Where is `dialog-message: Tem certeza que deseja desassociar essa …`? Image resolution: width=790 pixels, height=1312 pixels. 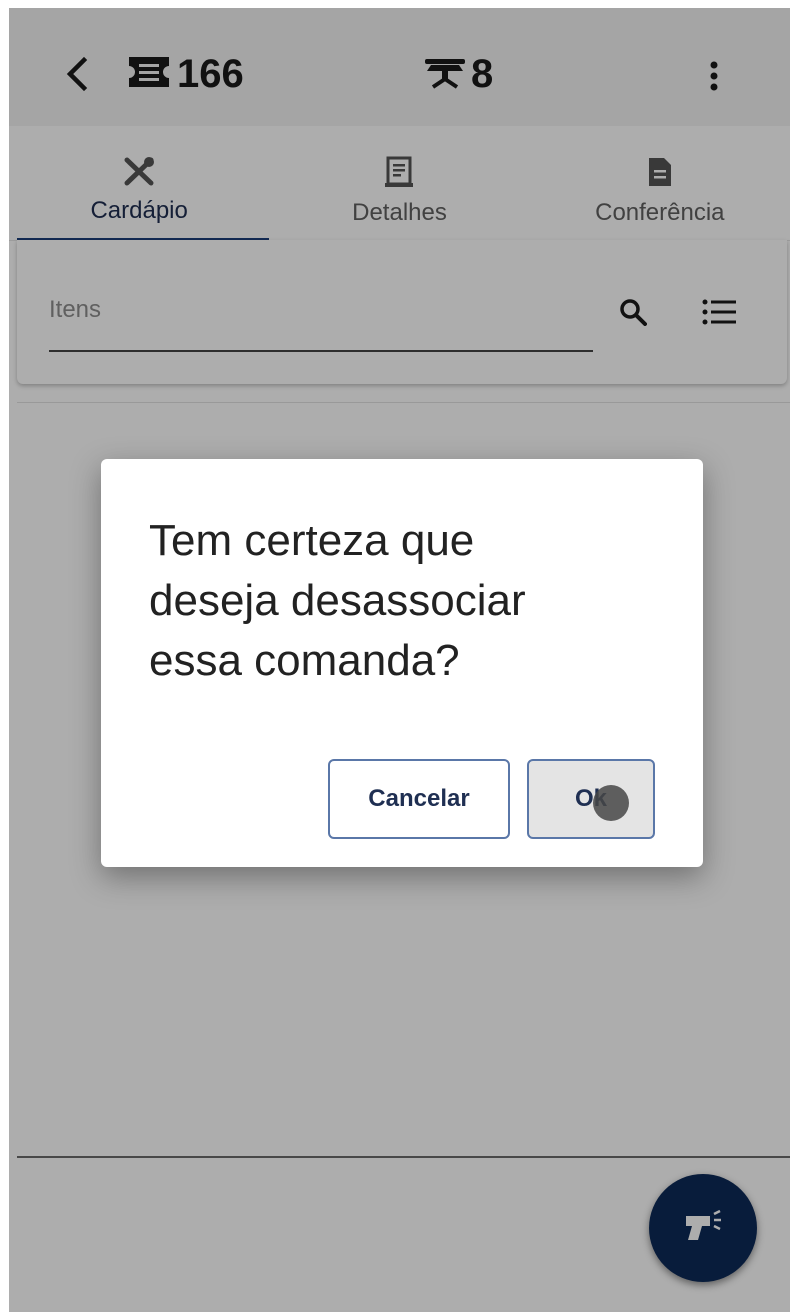
dialog-message: Tem certeza que deseja desassociar essa … is located at coordinates (337, 600).